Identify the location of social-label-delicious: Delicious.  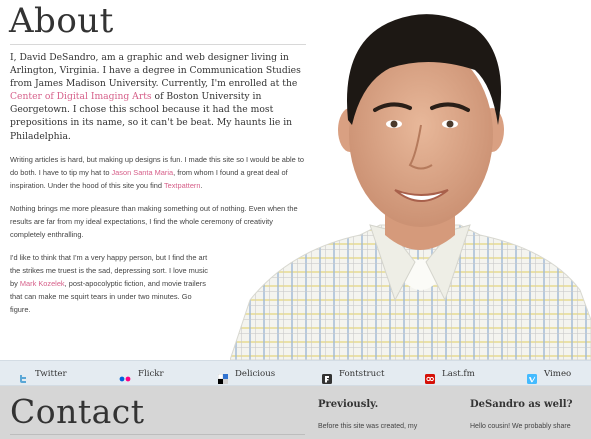
(255, 374).